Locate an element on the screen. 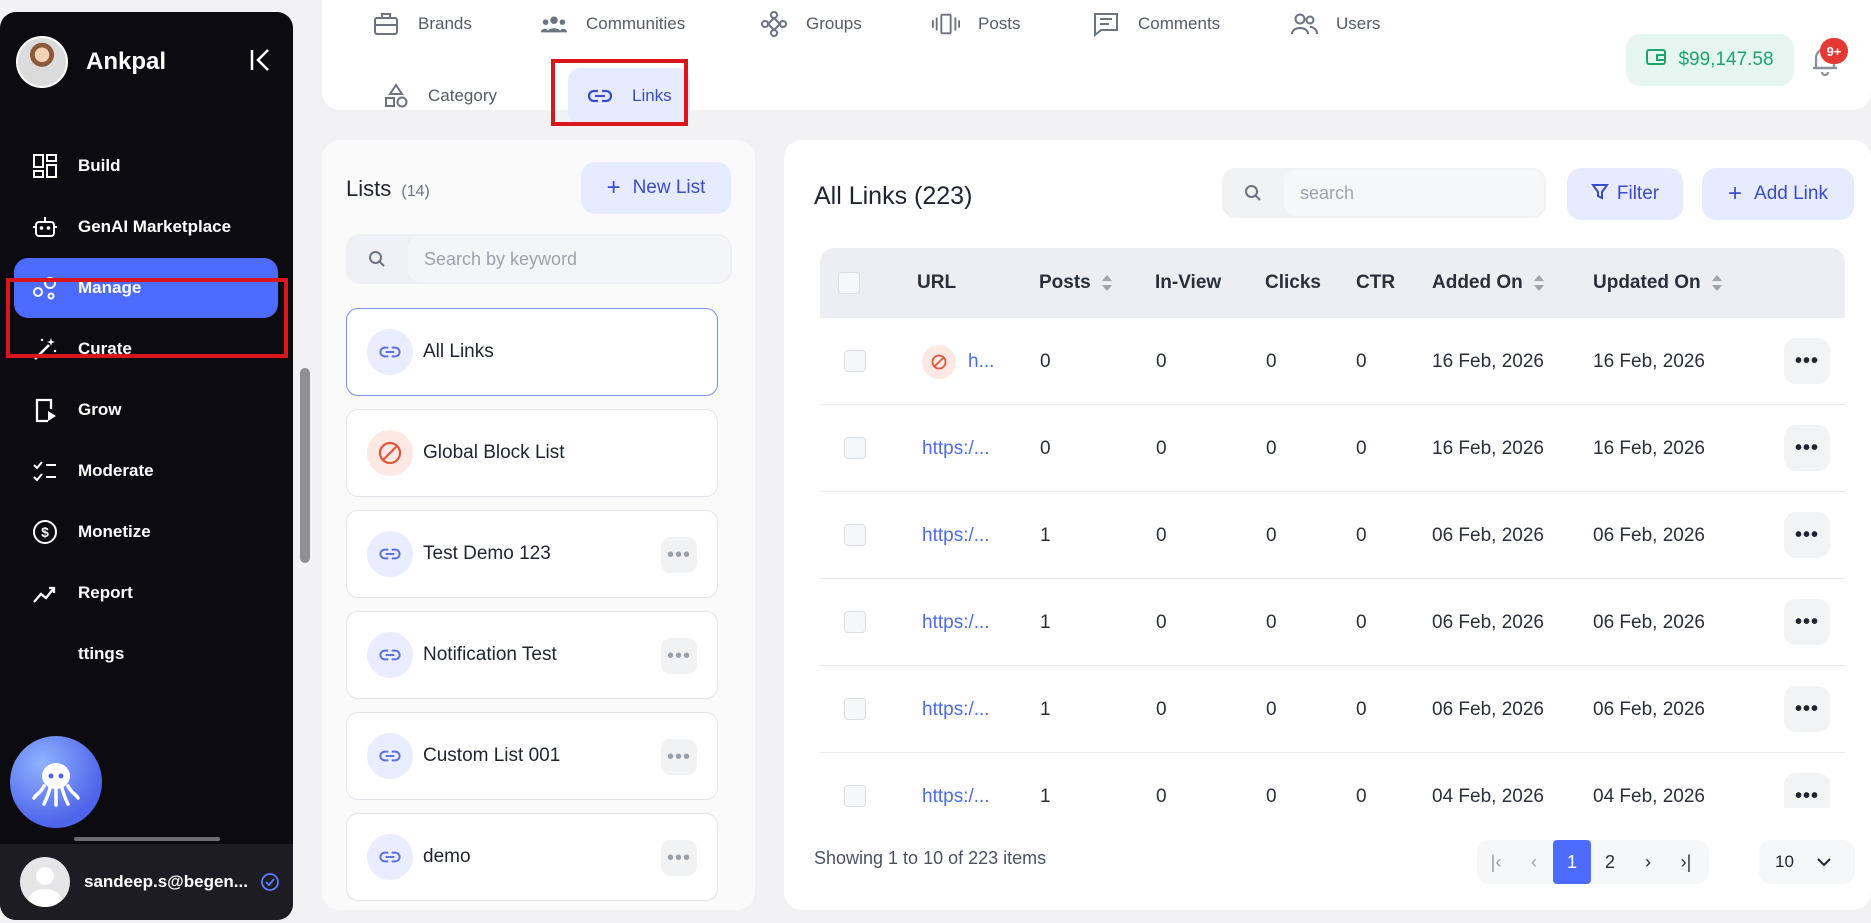  groups-icon is located at coordinates (774, 24).